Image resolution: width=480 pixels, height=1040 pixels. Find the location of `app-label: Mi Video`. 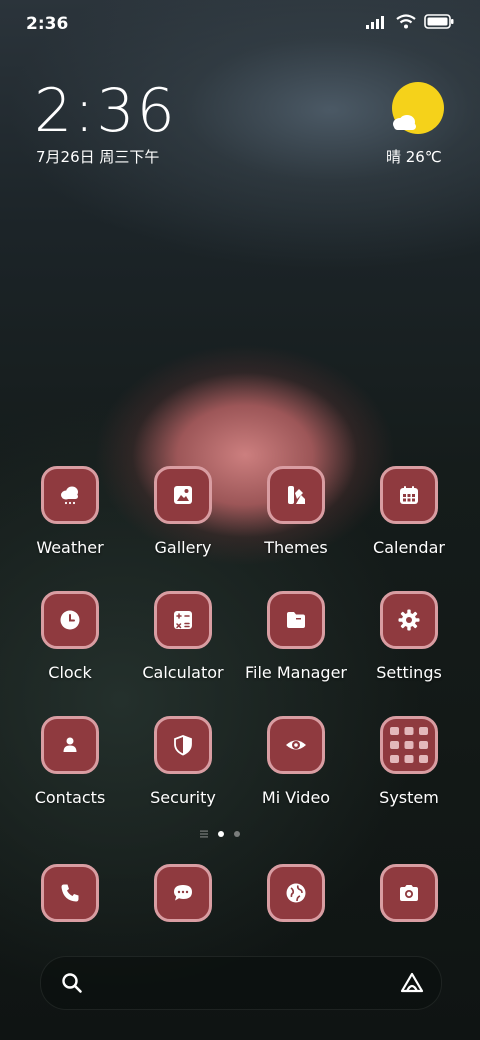

app-label: Mi Video is located at coordinates (296, 797).